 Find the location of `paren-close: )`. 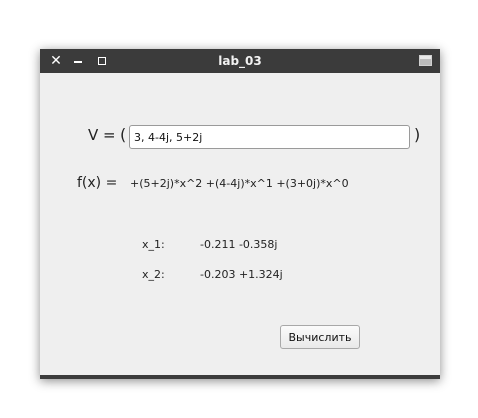

paren-close: ) is located at coordinates (417, 134).